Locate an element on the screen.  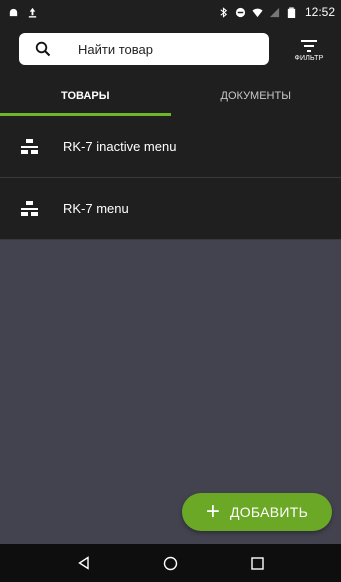
filter-label: ФИЛЬТР is located at coordinates (309, 58).